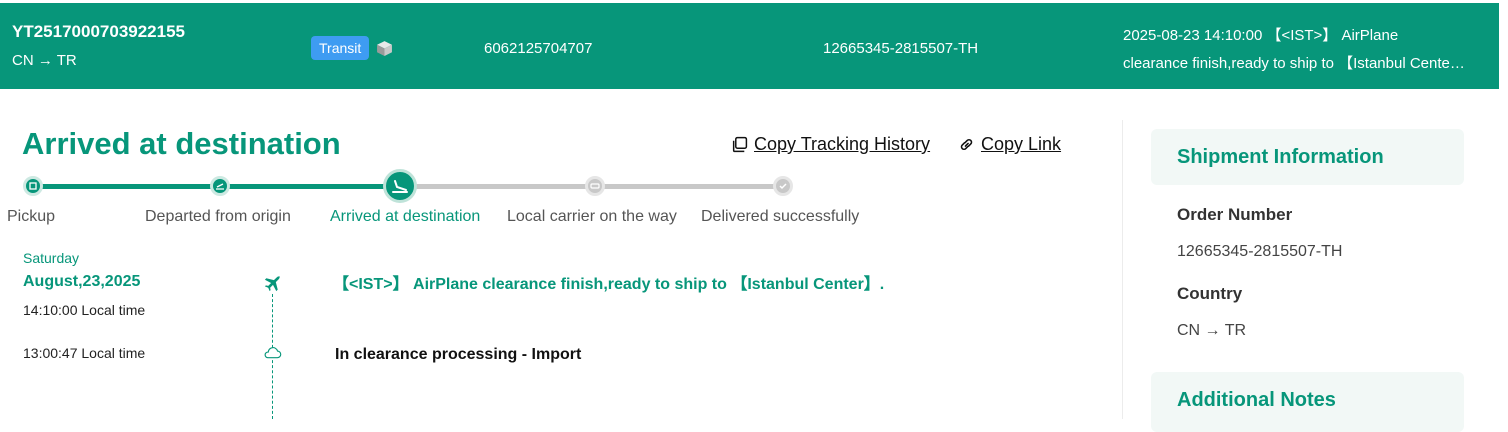  What do you see at coordinates (272, 283) in the screenshot?
I see `plane-icon` at bounding box center [272, 283].